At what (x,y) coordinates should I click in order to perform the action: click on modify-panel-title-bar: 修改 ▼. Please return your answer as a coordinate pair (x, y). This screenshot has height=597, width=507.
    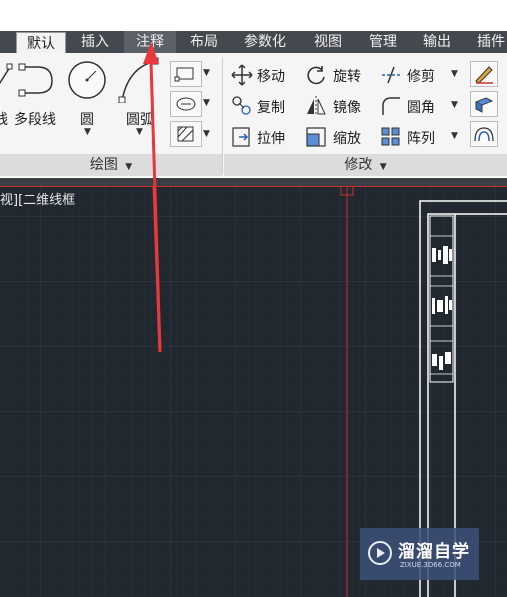
    Looking at the image, I should click on (365, 165).